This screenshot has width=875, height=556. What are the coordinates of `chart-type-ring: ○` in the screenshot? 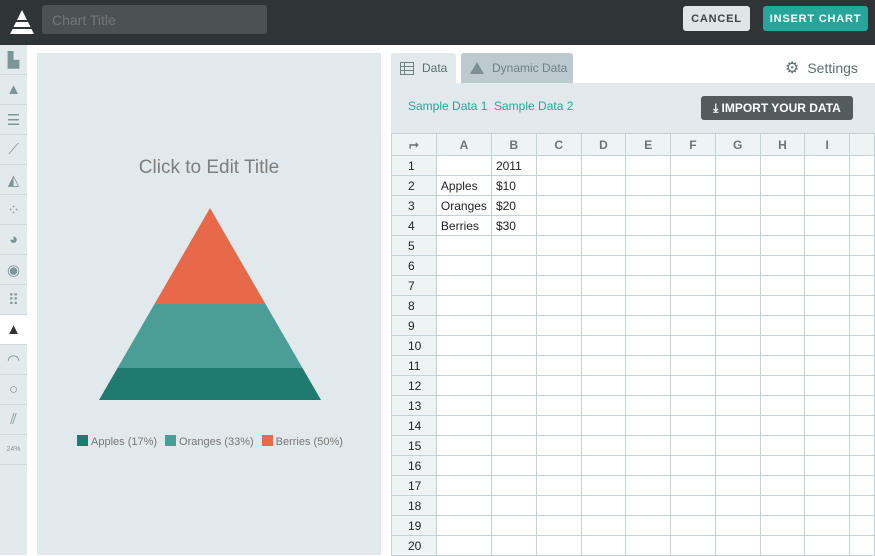 It's located at (13, 390).